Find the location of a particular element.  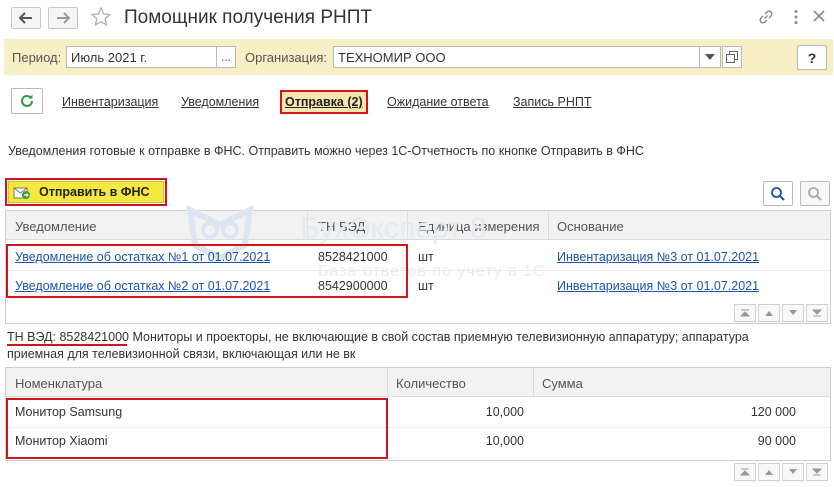

notice-basis-link-2: Инвентаризация №3 от 01.07.2021 is located at coordinates (658, 286).